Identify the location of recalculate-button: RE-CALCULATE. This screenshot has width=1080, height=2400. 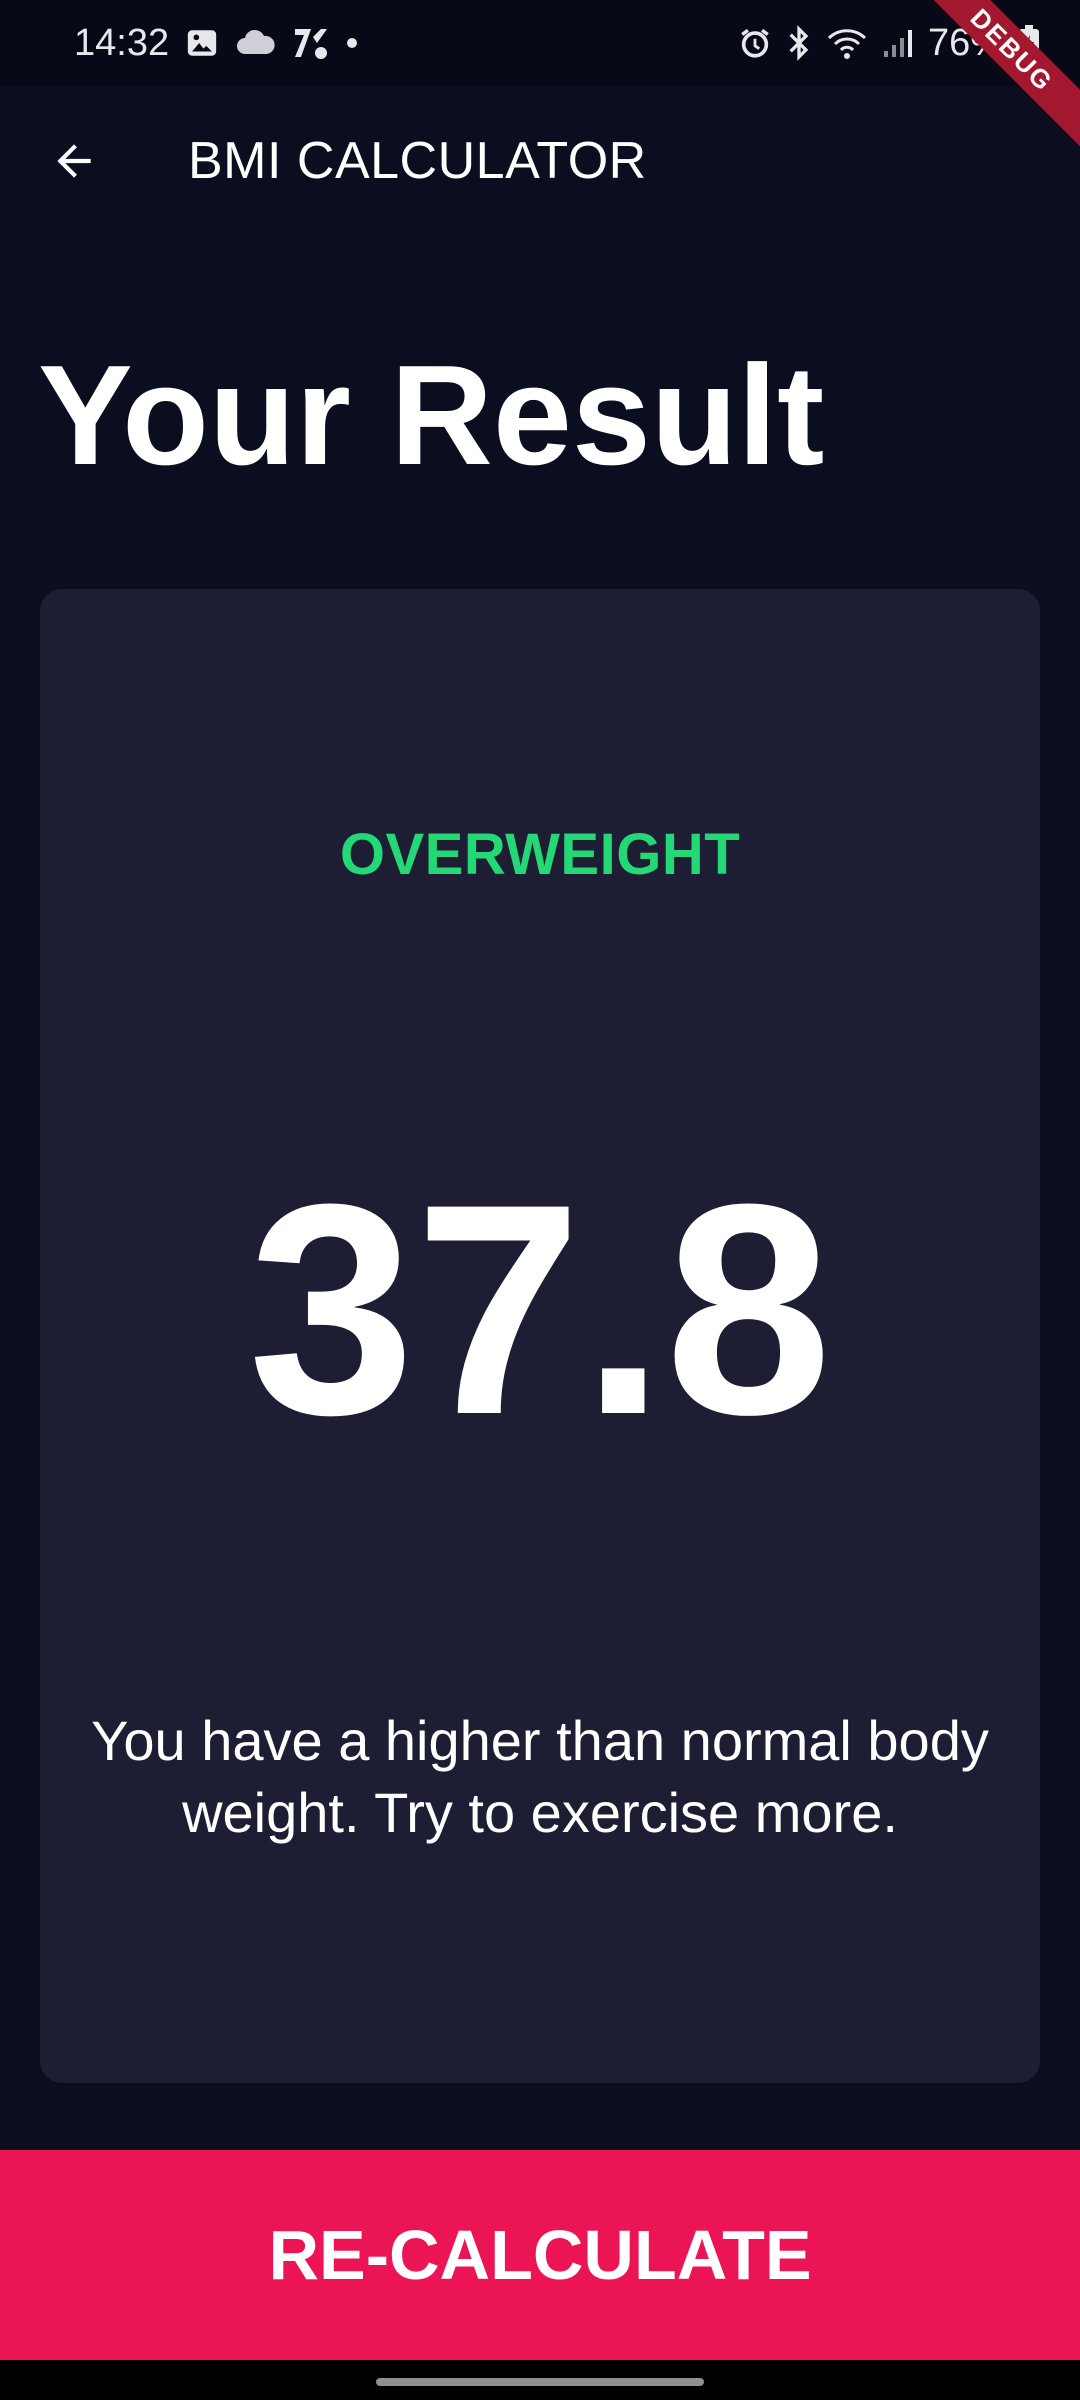
(540, 2255).